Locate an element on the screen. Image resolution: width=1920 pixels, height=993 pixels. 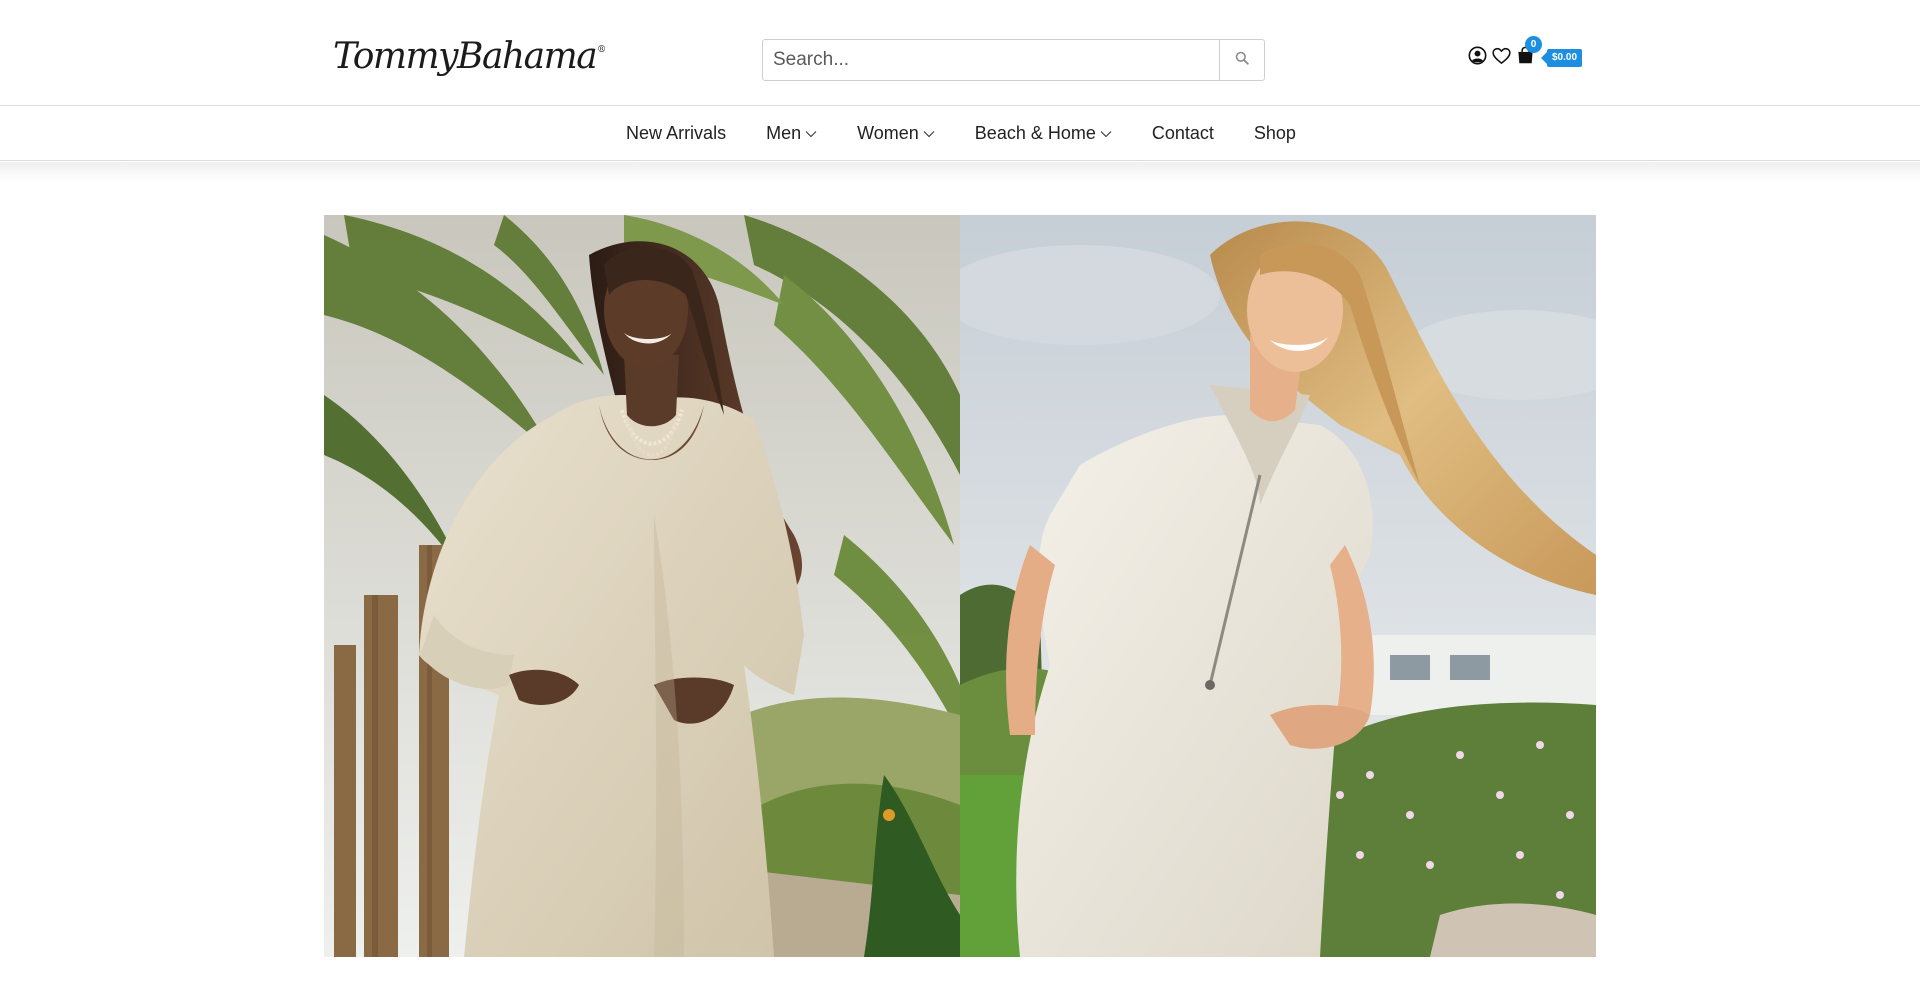
nav-item-men: Men is located at coordinates (791, 133).